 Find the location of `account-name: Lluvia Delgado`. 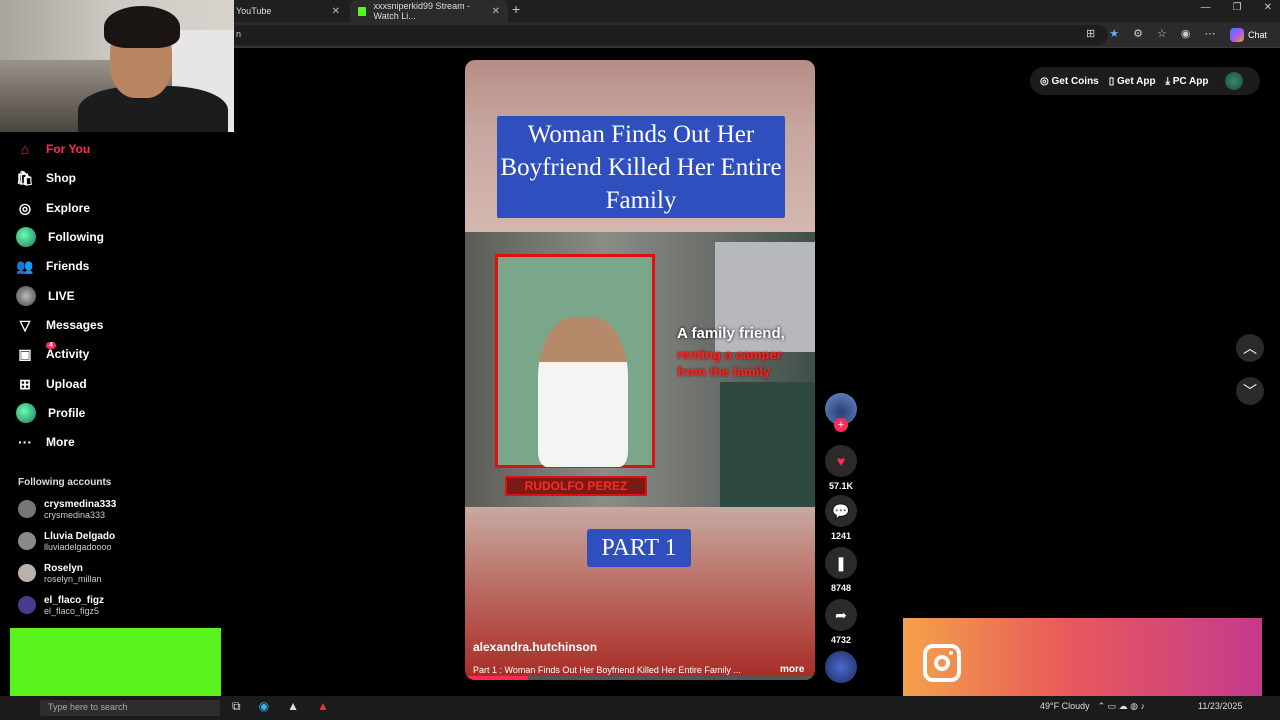

account-name: Lluvia Delgado is located at coordinates (80, 536).